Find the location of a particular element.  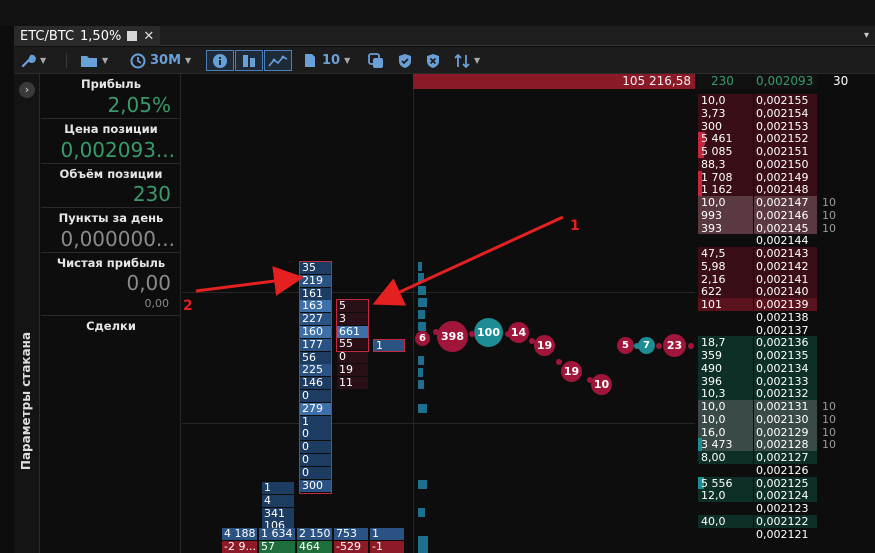

orderbook-row: 10,0 0,002131 10 is located at coordinates (786, 406).